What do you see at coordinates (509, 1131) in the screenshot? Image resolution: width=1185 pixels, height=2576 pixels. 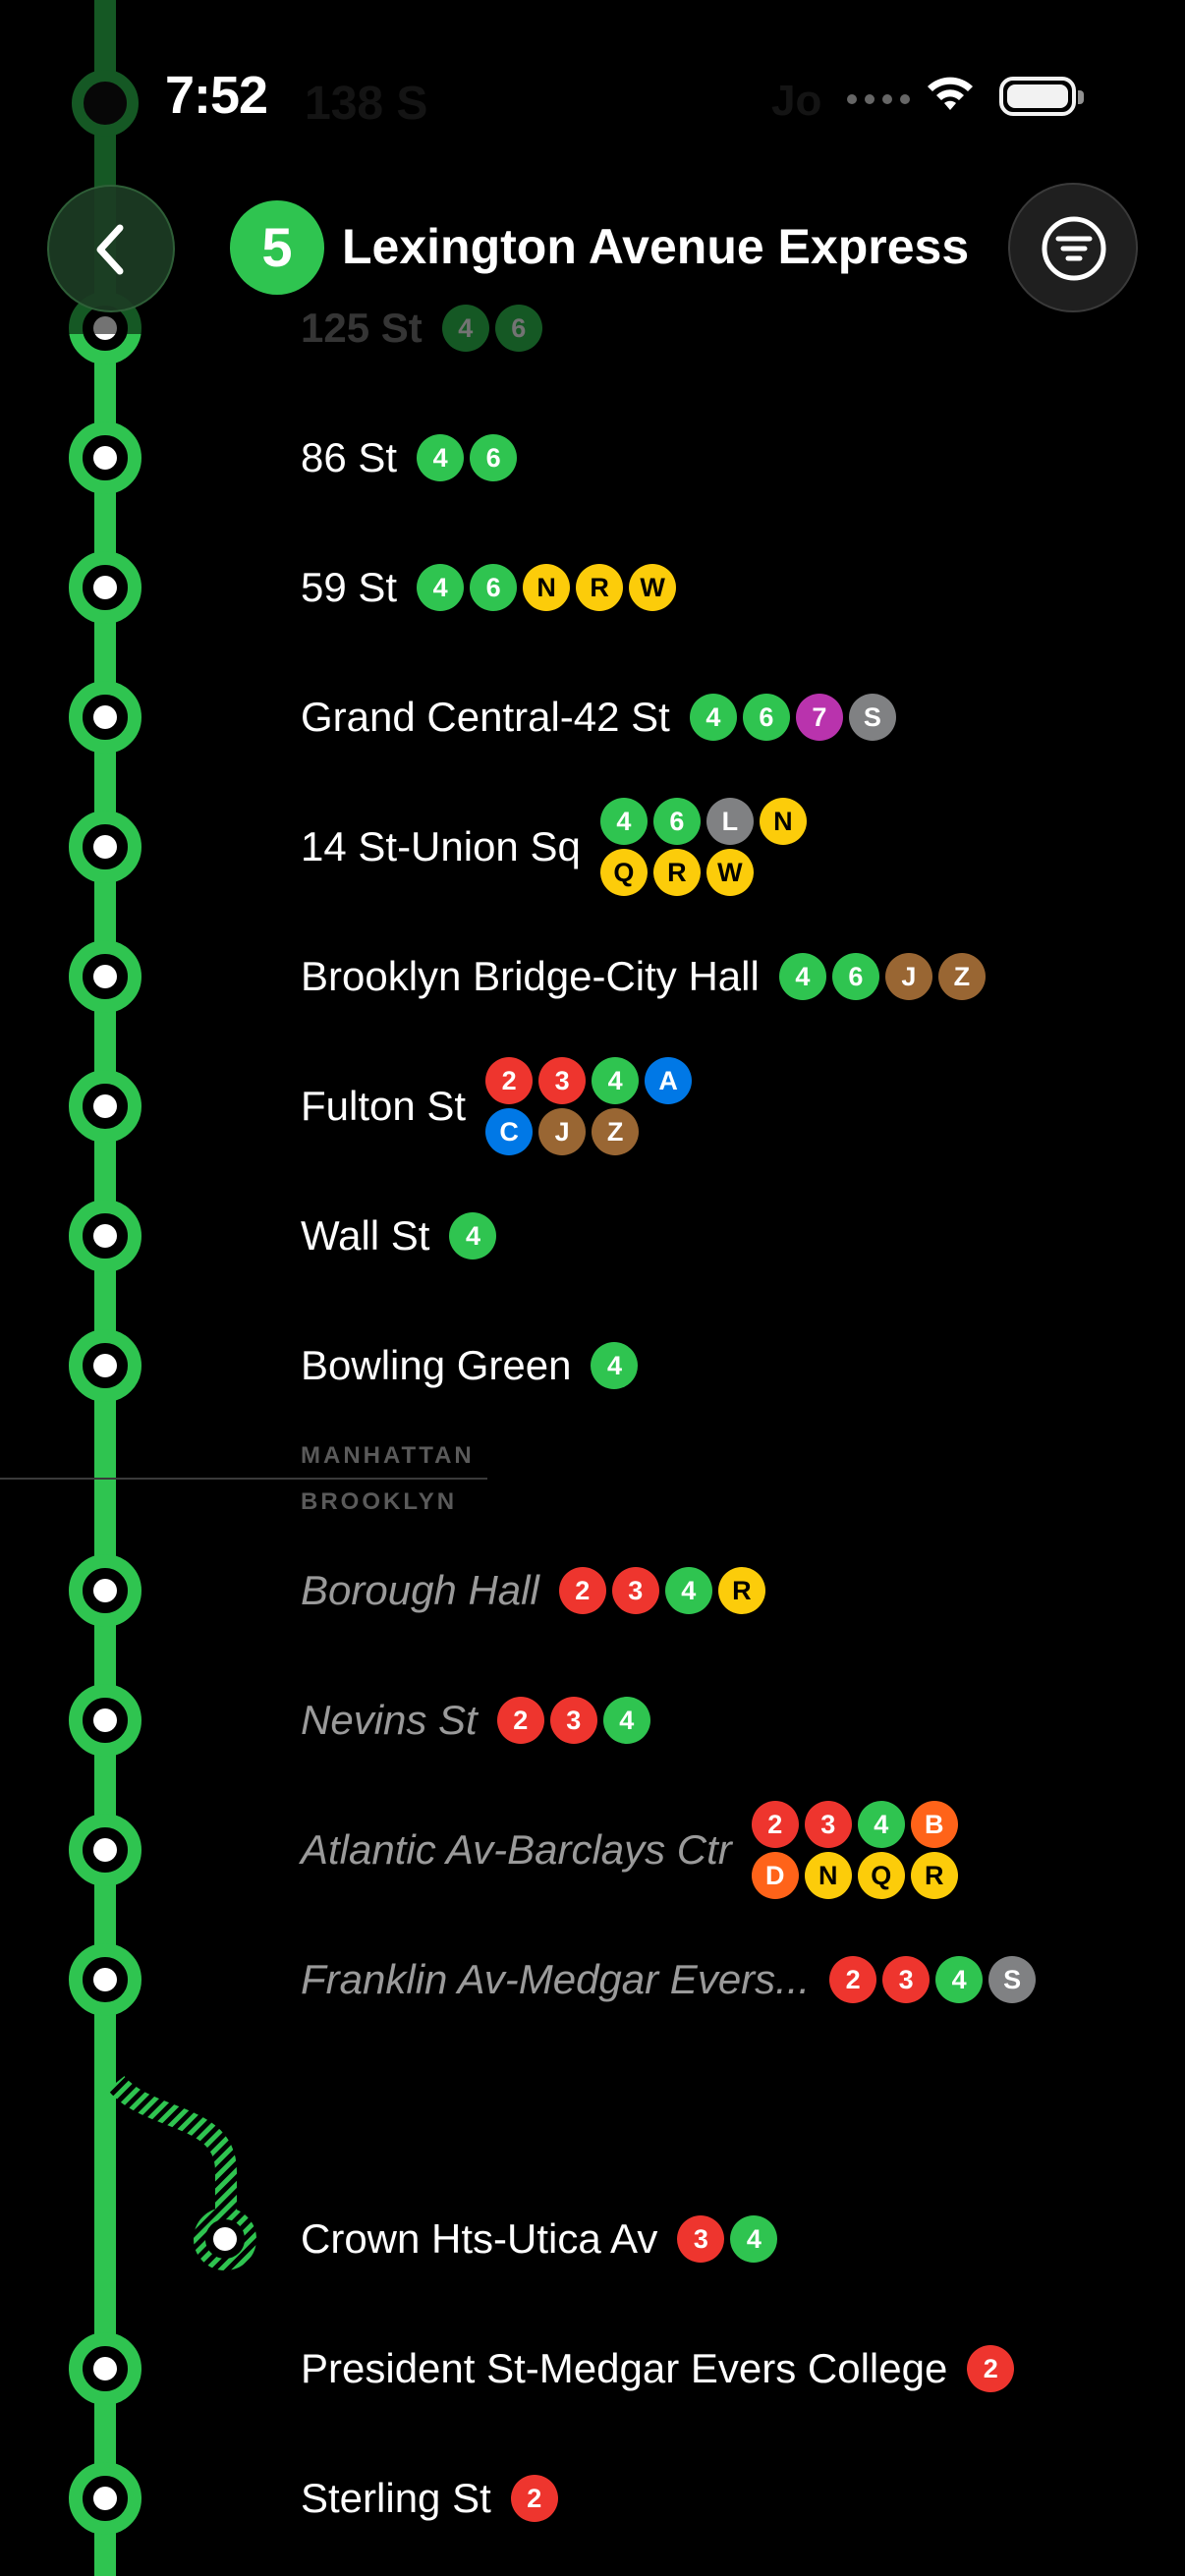 I see `route-badge-c: C` at bounding box center [509, 1131].